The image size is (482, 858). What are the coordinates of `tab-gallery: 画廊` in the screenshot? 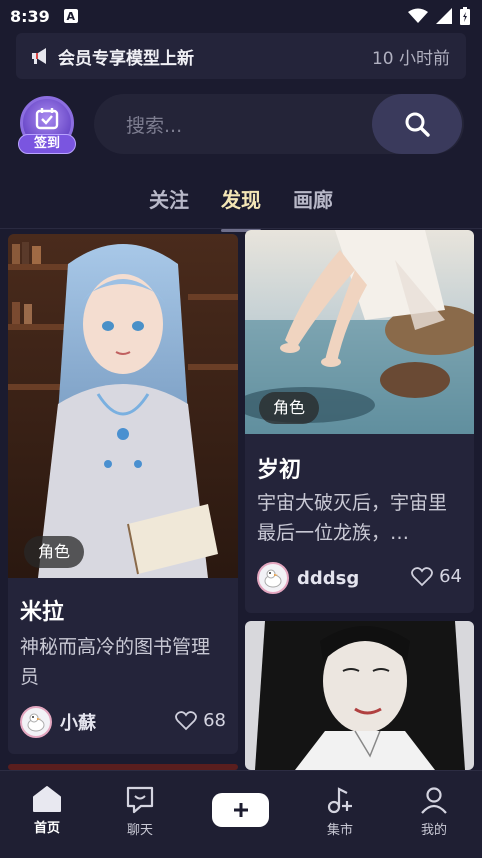 It's located at (313, 202).